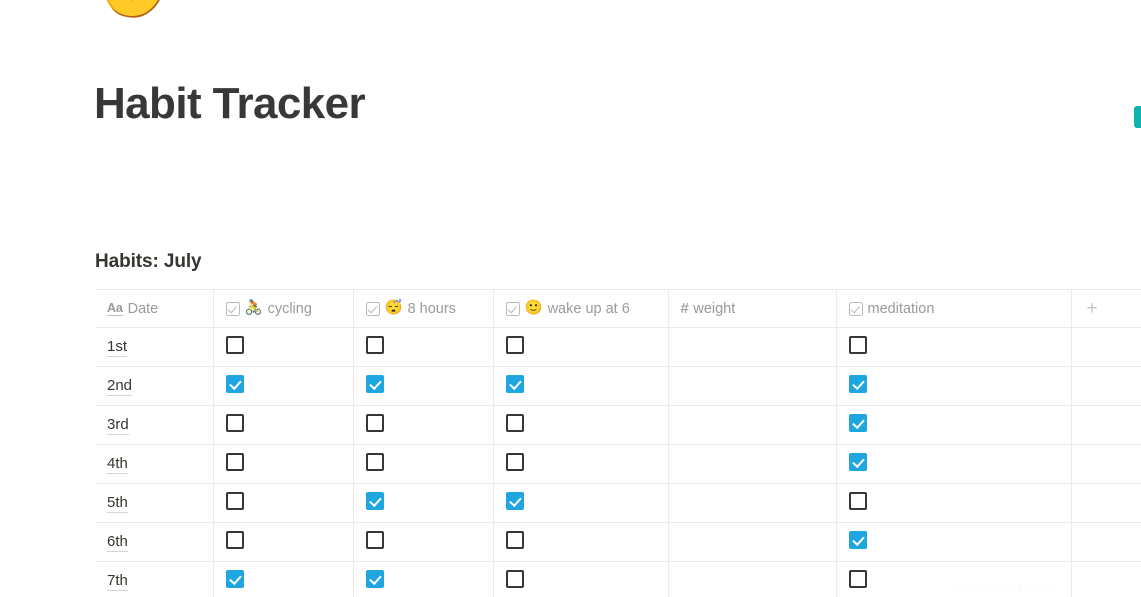  Describe the element at coordinates (154, 425) in the screenshot. I see `date-cell: 3rd` at that location.